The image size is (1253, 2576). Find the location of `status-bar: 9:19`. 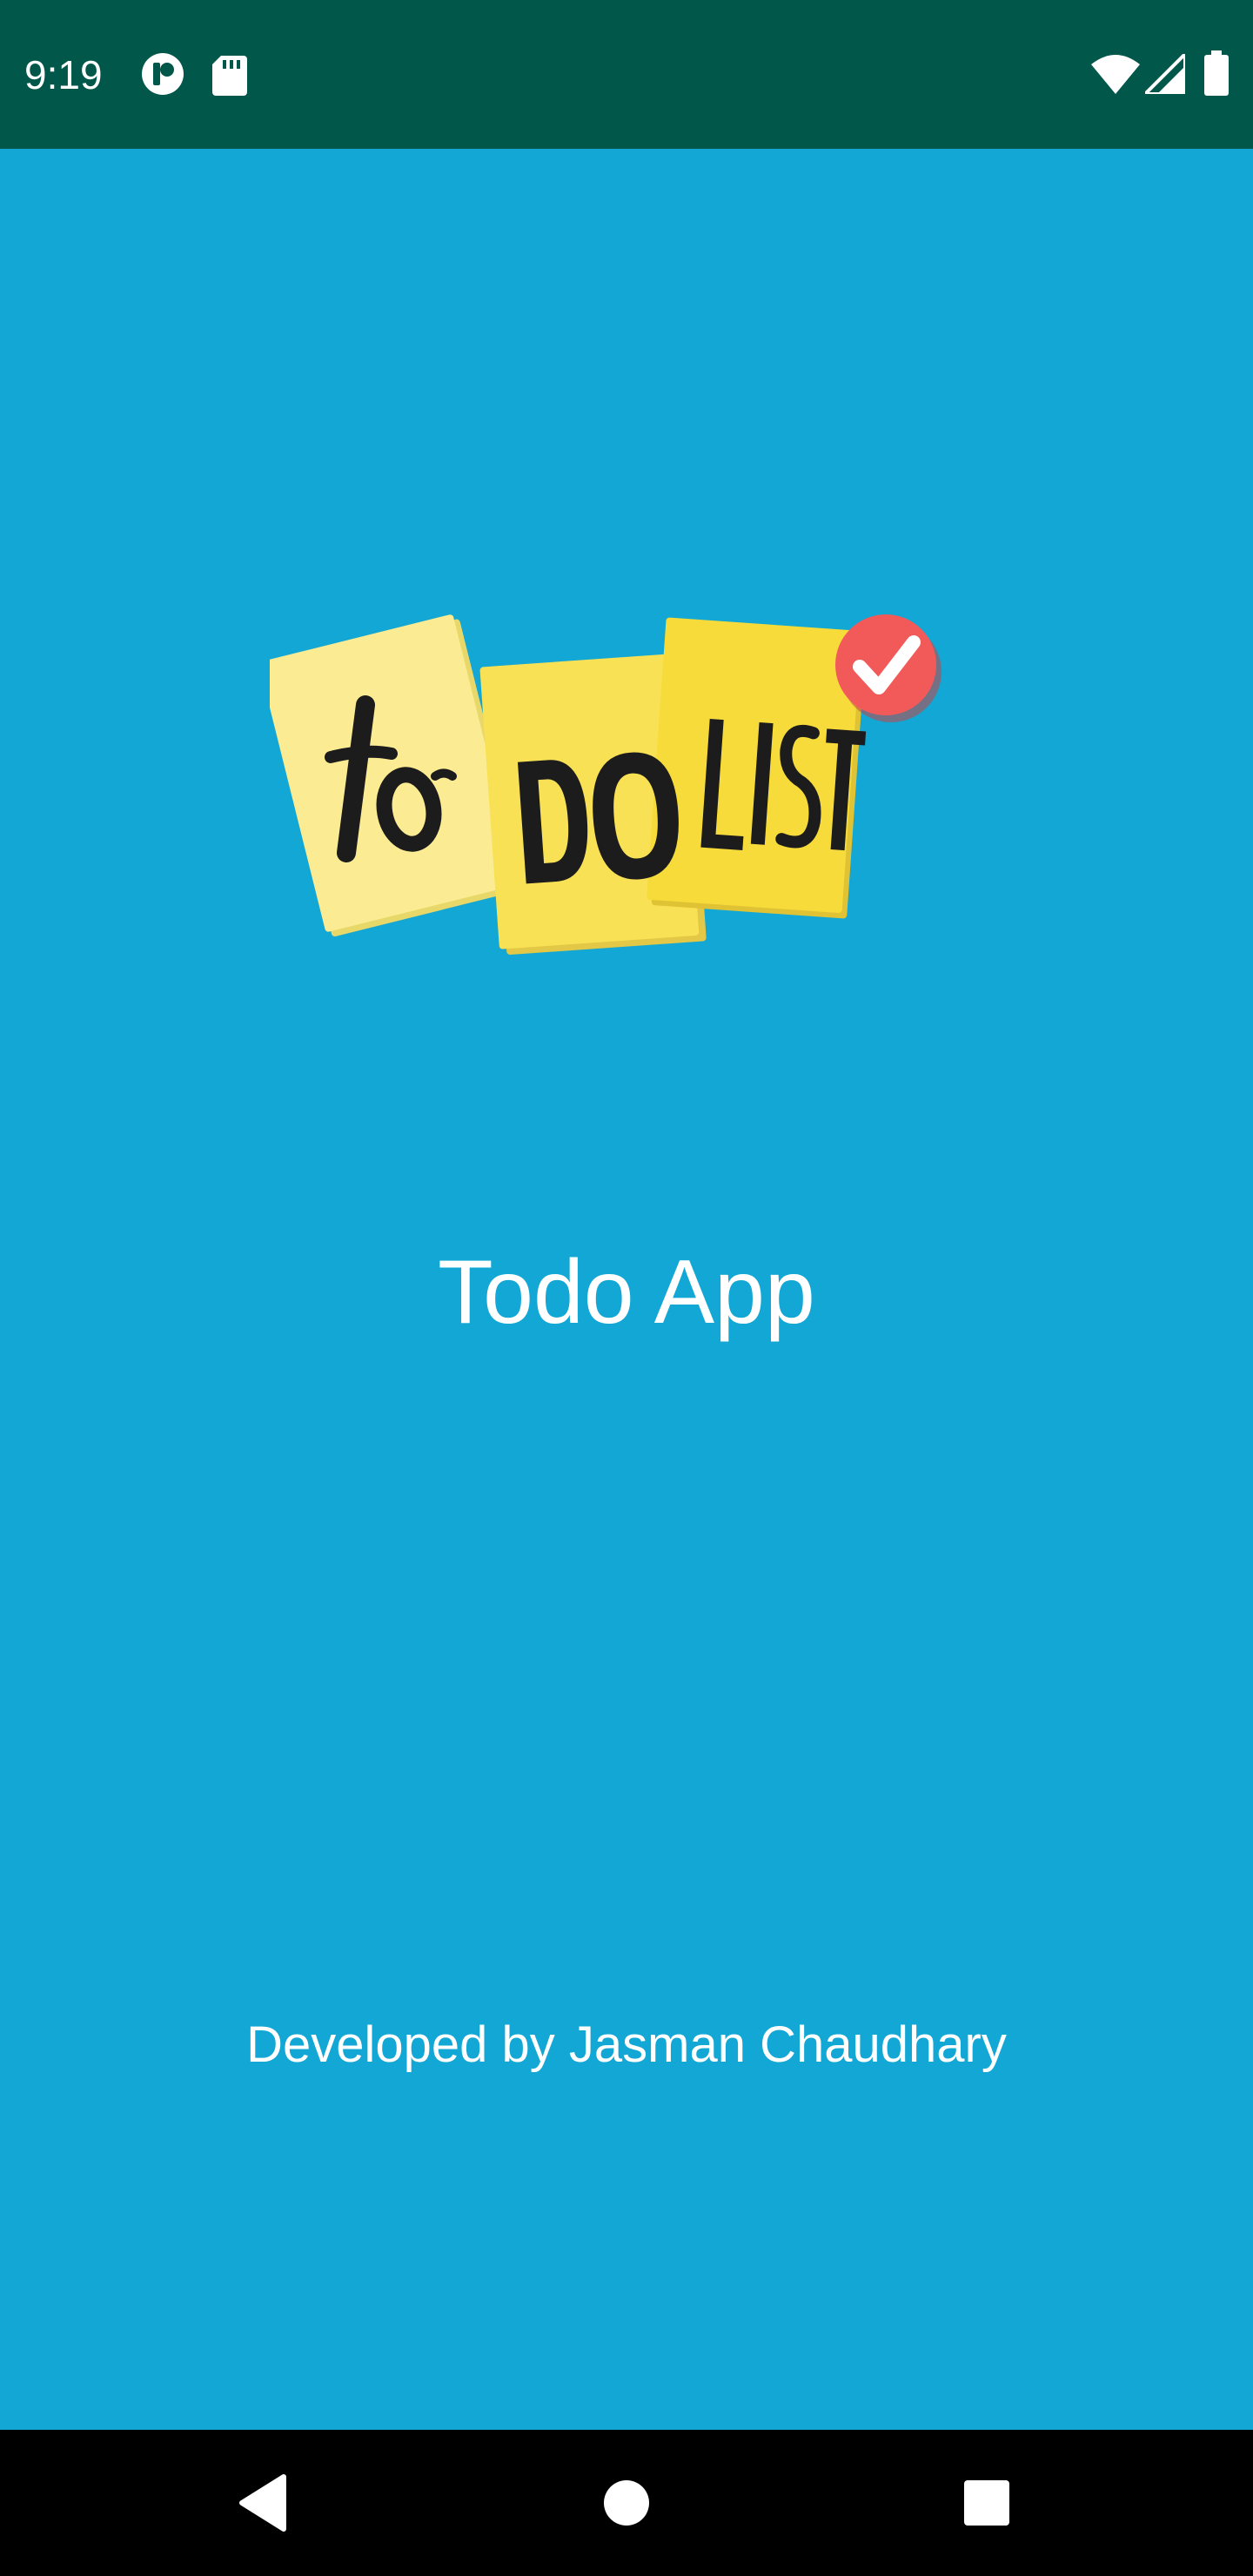

status-bar: 9:19 is located at coordinates (626, 74).